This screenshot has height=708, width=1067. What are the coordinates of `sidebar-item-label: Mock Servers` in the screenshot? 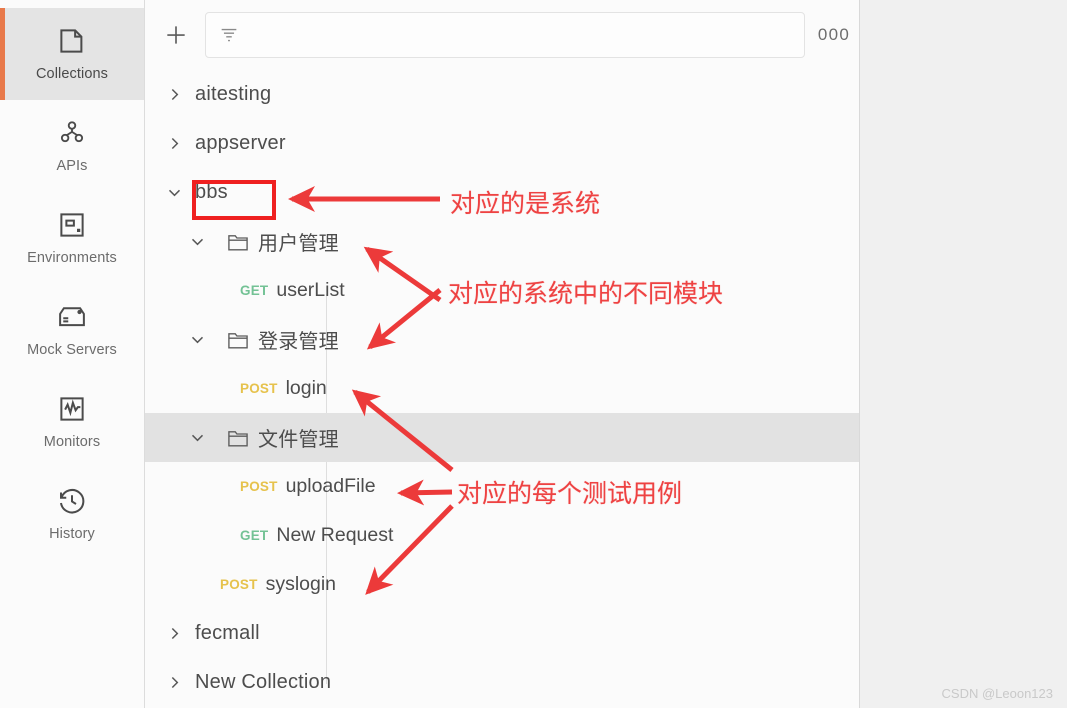 It's located at (72, 350).